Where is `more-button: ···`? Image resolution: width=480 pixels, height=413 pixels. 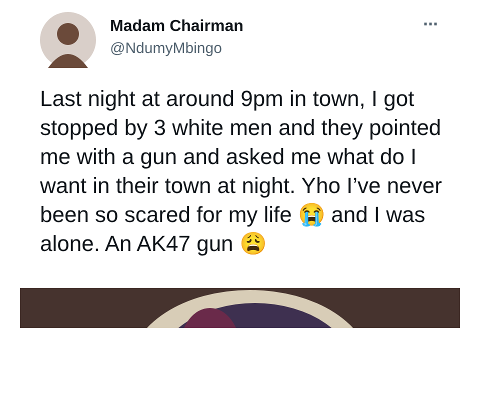
more-button: ··· is located at coordinates (430, 24).